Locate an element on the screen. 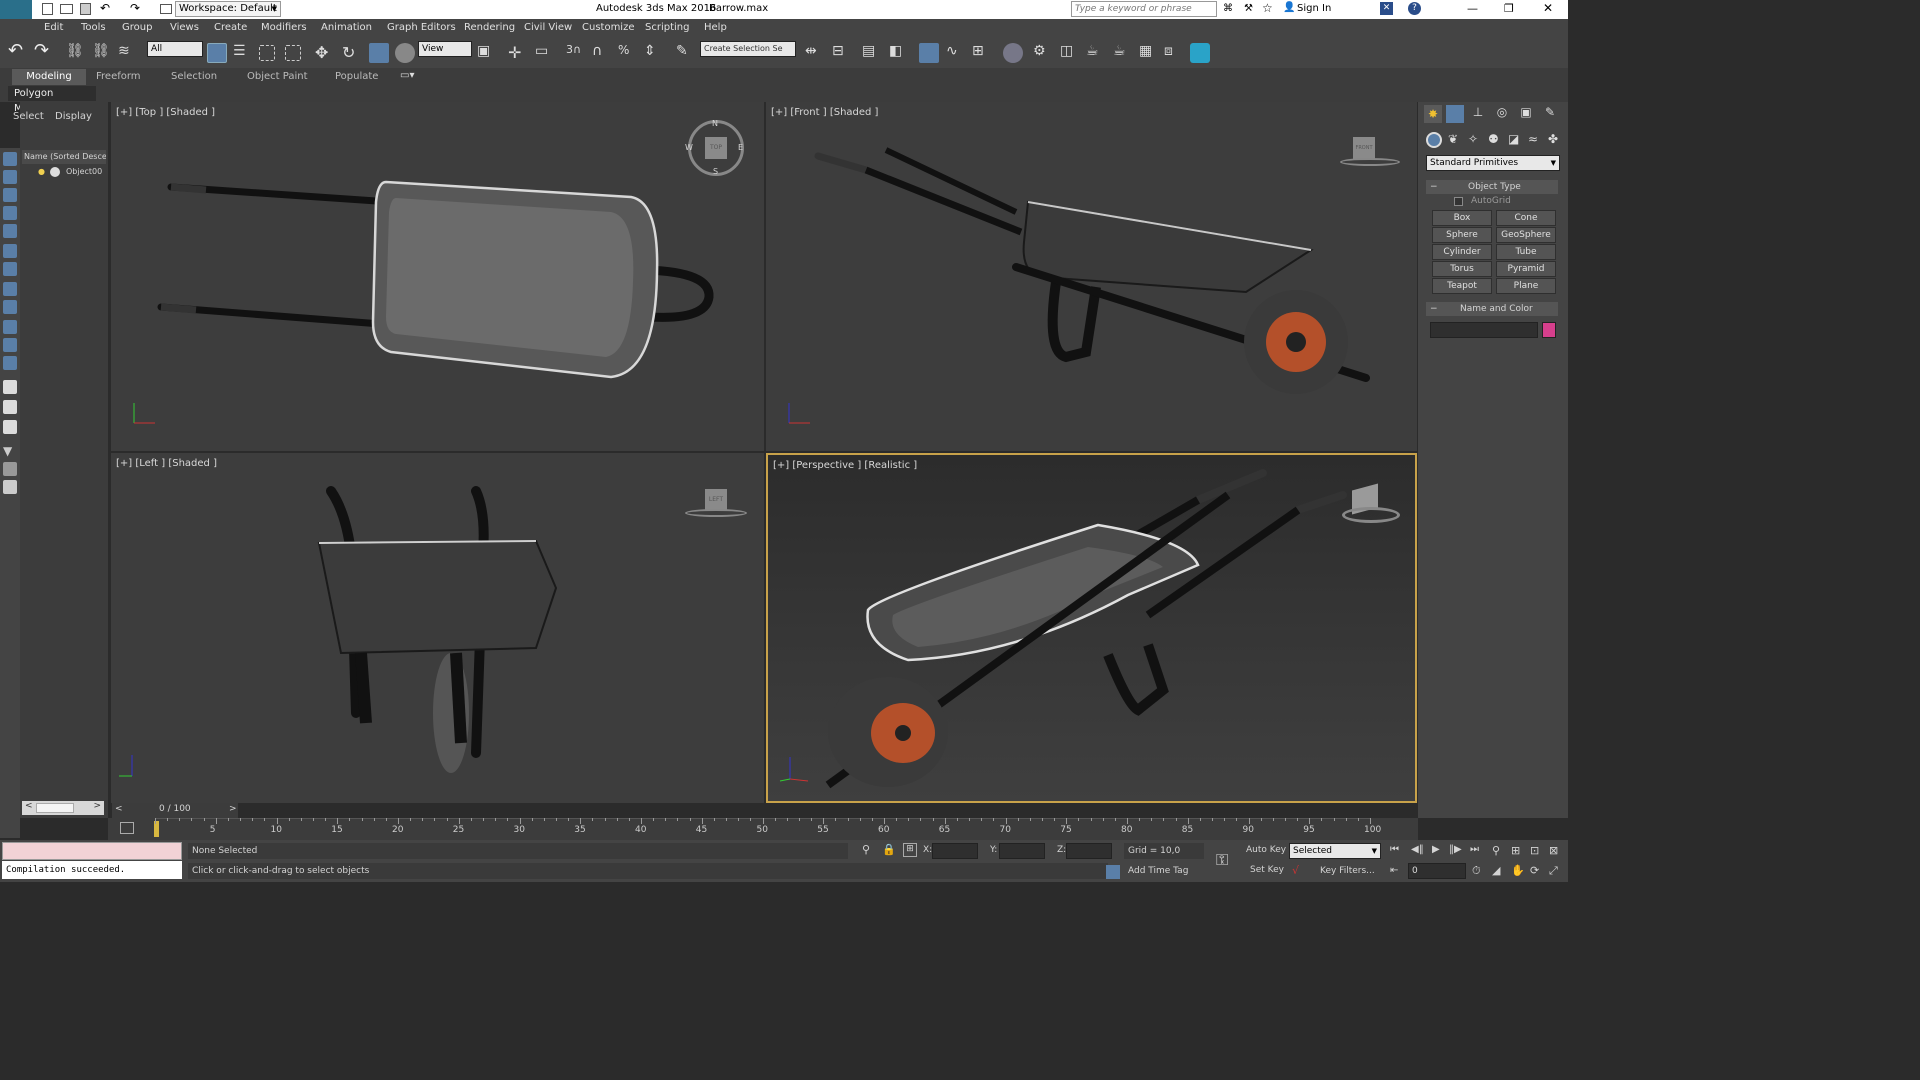 This screenshot has height=1080, width=1920. render-production-icon: ☕ is located at coordinates (1096, 53).